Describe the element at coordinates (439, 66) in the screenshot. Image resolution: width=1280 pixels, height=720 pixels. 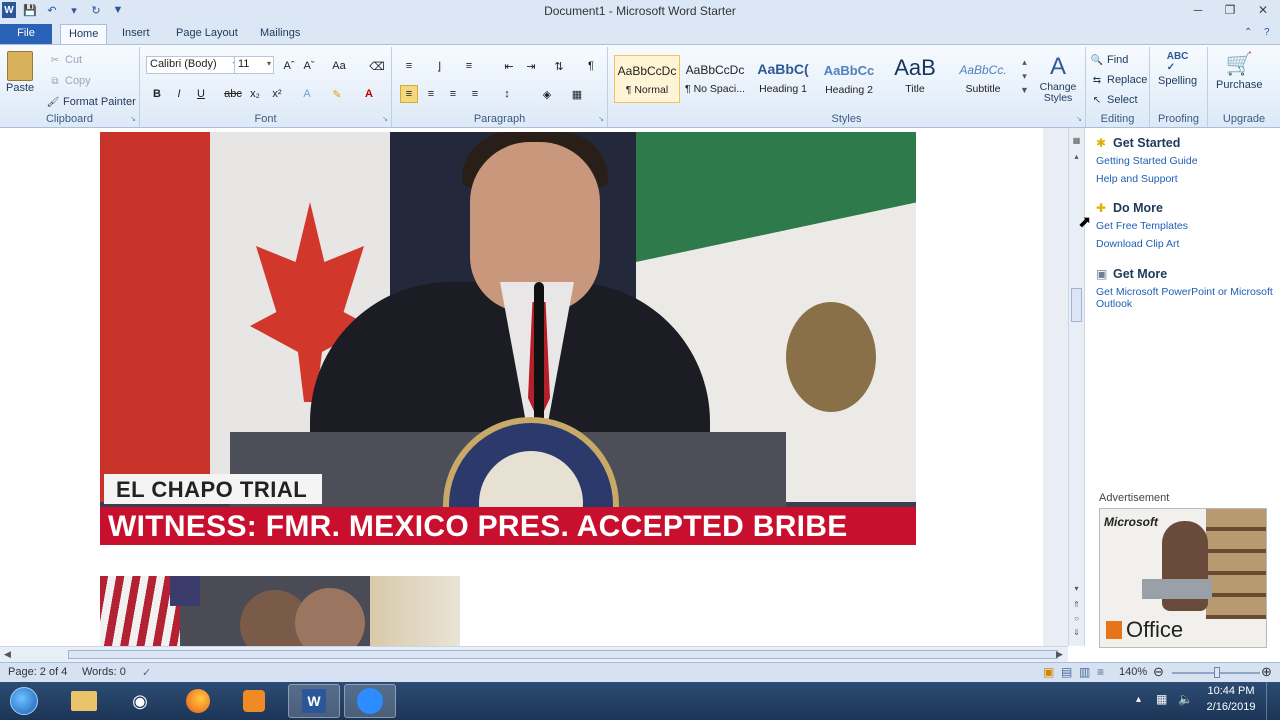
I see `numbering-icon: ⌋` at that location.